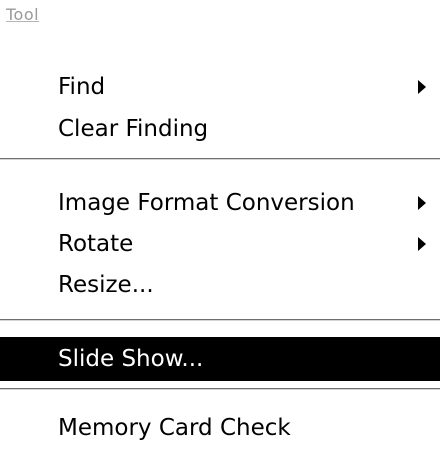 The height and width of the screenshot is (450, 440). What do you see at coordinates (96, 244) in the screenshot?
I see `menu-item-label: Rotate` at bounding box center [96, 244].